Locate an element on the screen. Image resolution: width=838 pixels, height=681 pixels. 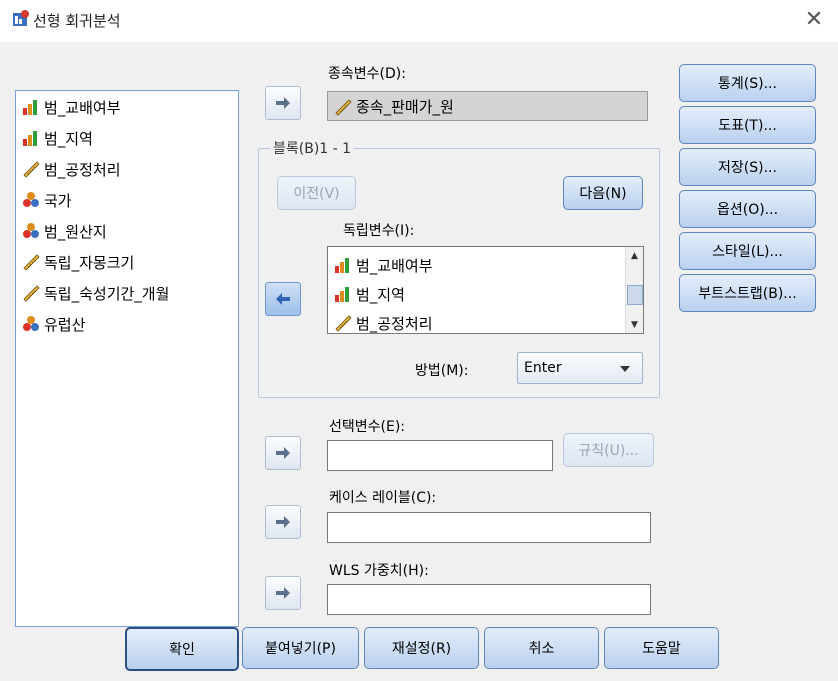
case-label-field is located at coordinates (489, 527).